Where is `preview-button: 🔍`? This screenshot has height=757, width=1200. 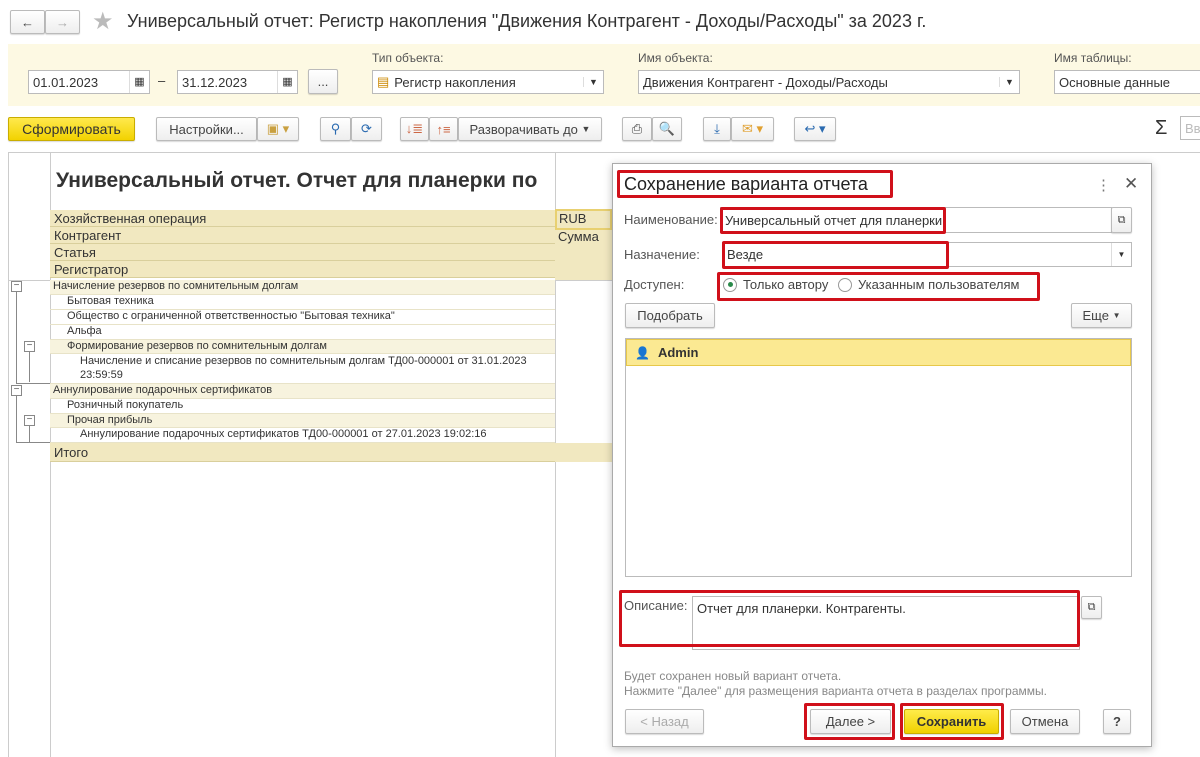
preview-button: 🔍 is located at coordinates (667, 129).